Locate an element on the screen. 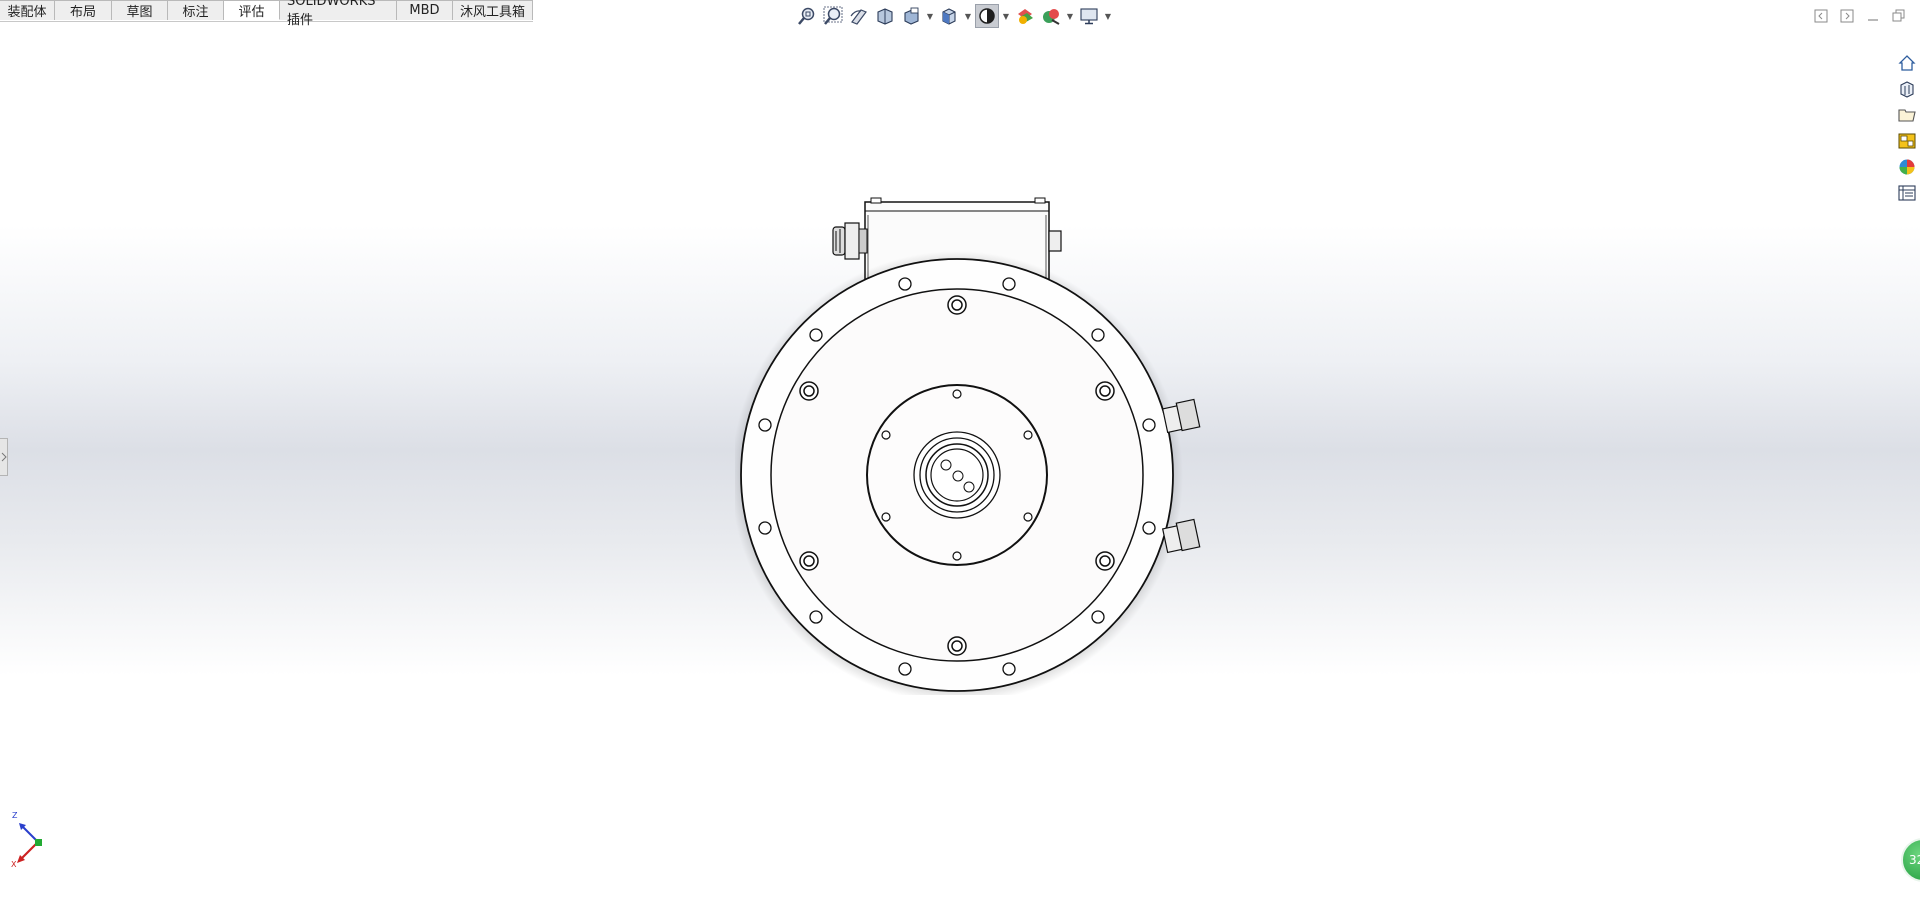 Image resolution: width=1920 pixels, height=900 pixels. zoom-to-fit-icon is located at coordinates (807, 16).